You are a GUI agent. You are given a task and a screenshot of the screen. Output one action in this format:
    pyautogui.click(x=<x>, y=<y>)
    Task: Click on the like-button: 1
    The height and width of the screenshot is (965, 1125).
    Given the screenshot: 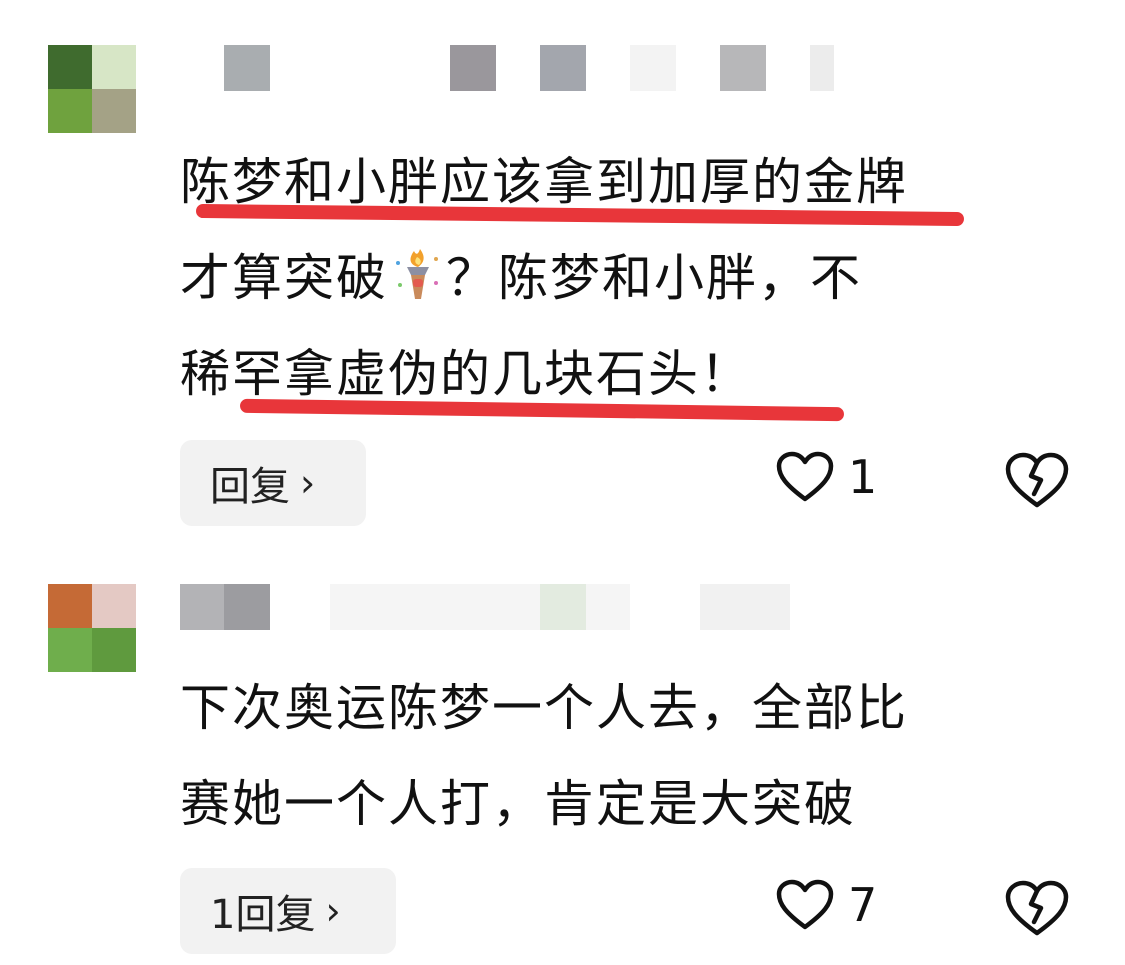 What is the action you would take?
    pyautogui.click(x=826, y=477)
    